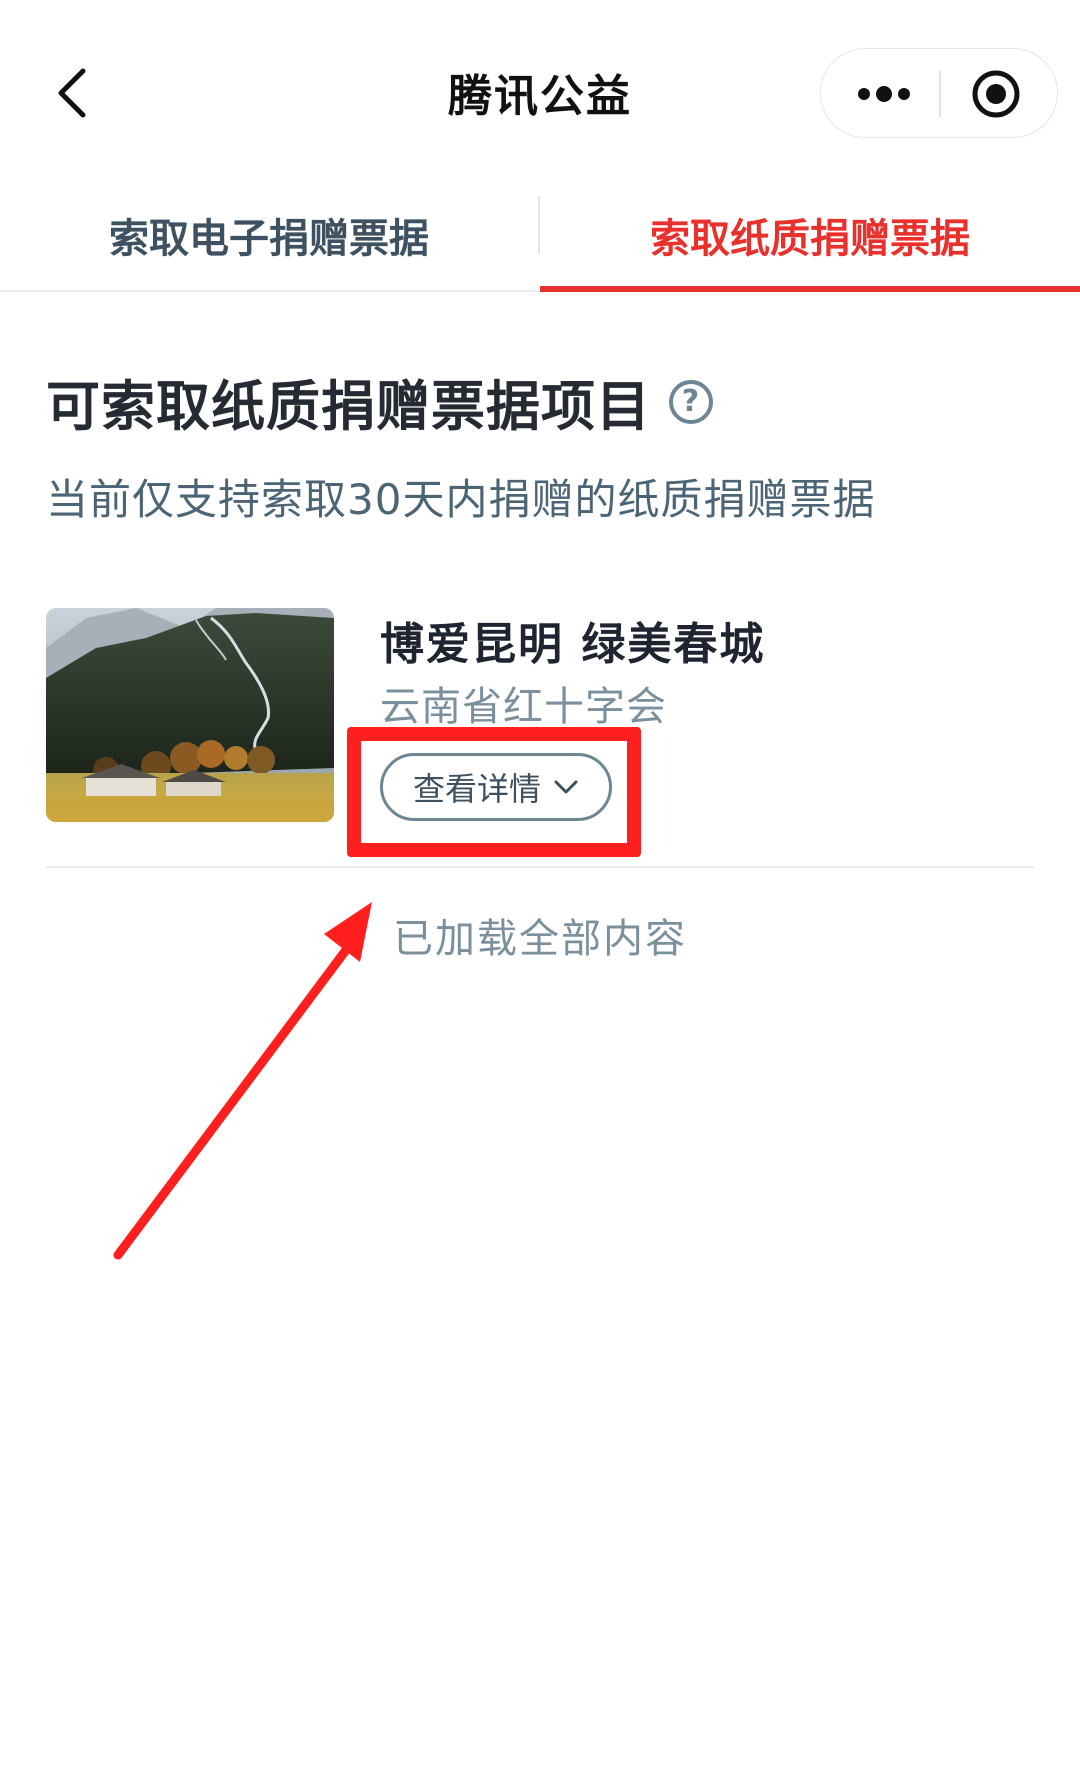 Image resolution: width=1080 pixels, height=1782 pixels. Describe the element at coordinates (540, 738) in the screenshot. I see `project-list-item: 博爱昆明 绿美春城 云南省红十字会 查看详情` at that location.